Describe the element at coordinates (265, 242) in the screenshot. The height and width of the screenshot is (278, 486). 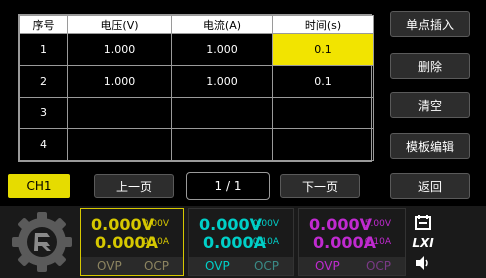
I see `ch2-current-setpoint: 0.10A` at that location.